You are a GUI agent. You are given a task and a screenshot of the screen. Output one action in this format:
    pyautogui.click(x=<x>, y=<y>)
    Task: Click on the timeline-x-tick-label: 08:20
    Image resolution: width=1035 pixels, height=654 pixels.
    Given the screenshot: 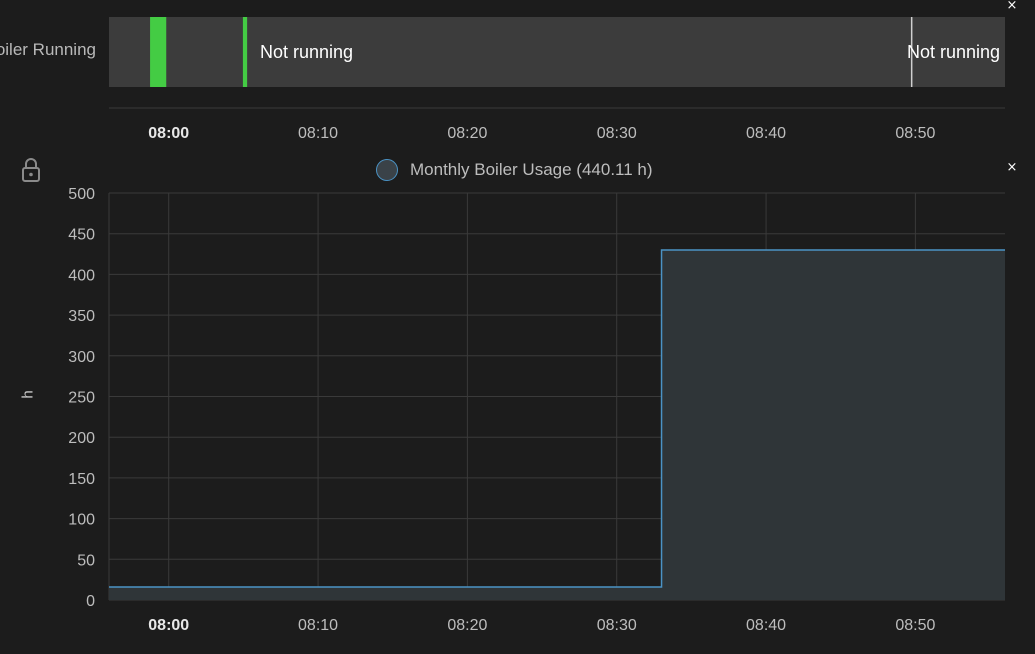 What is the action you would take?
    pyautogui.click(x=467, y=133)
    